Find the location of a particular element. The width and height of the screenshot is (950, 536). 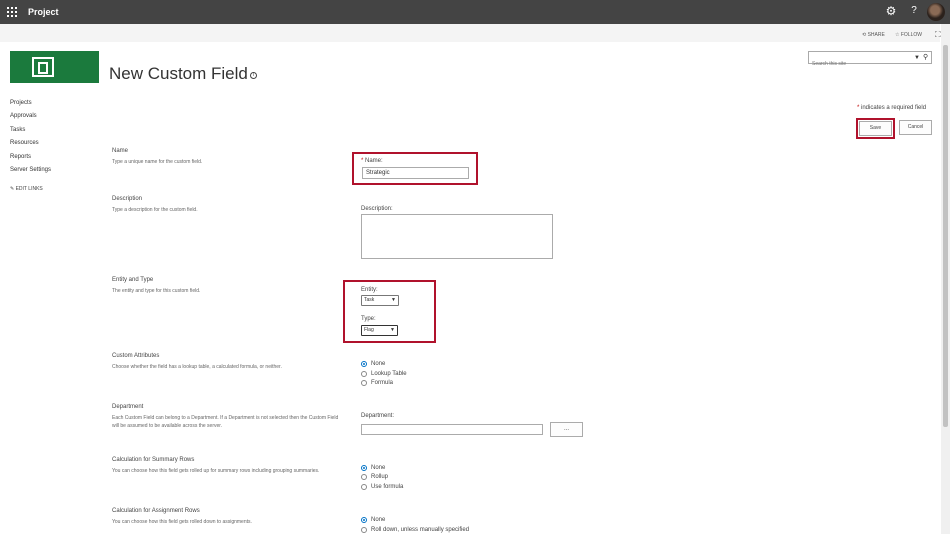

name-section-desc: Type a unique name for the custom field. is located at coordinates (157, 162).